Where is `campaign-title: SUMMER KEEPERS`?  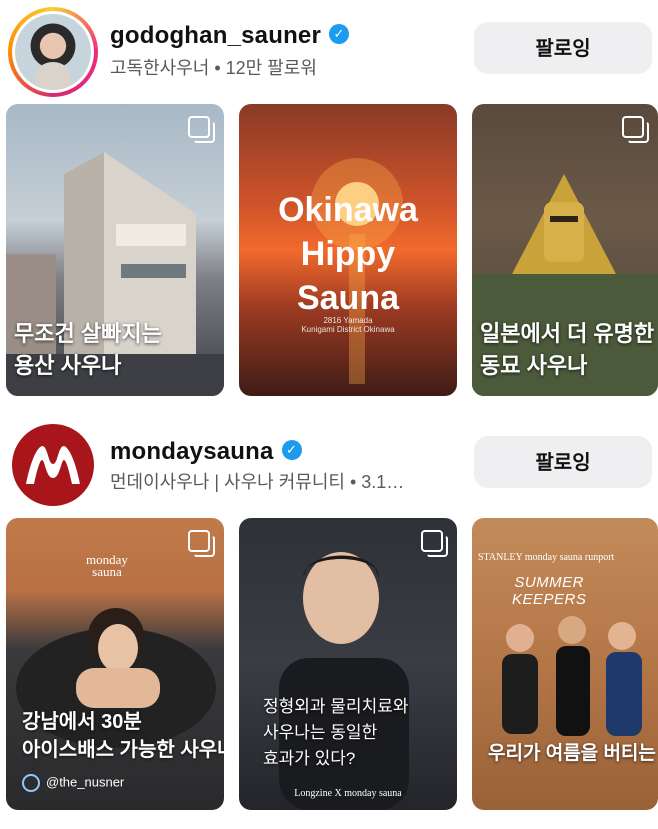 campaign-title: SUMMER KEEPERS is located at coordinates (549, 591).